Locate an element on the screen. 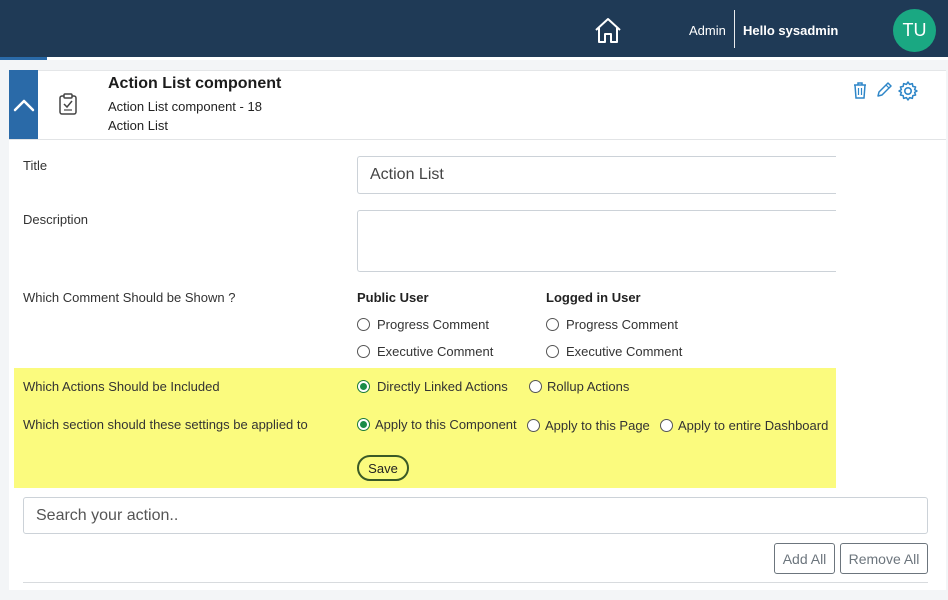 The image size is (948, 600). header-divider is located at coordinates (734, 29).